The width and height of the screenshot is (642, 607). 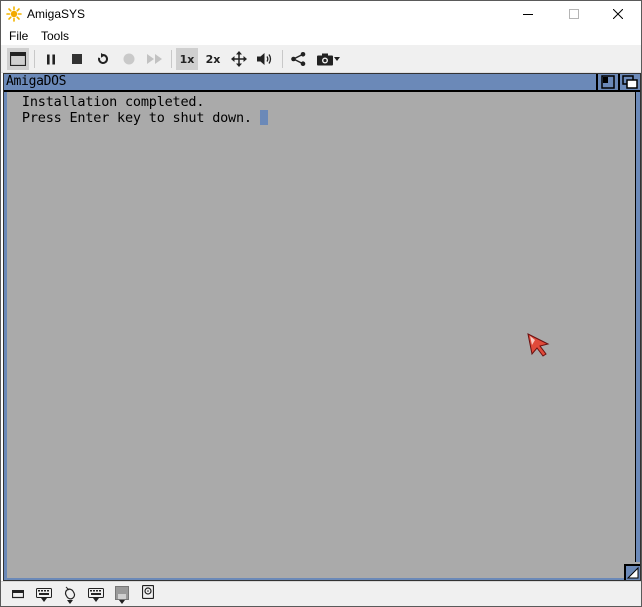 I want to click on record-icon, so click(x=129, y=59).